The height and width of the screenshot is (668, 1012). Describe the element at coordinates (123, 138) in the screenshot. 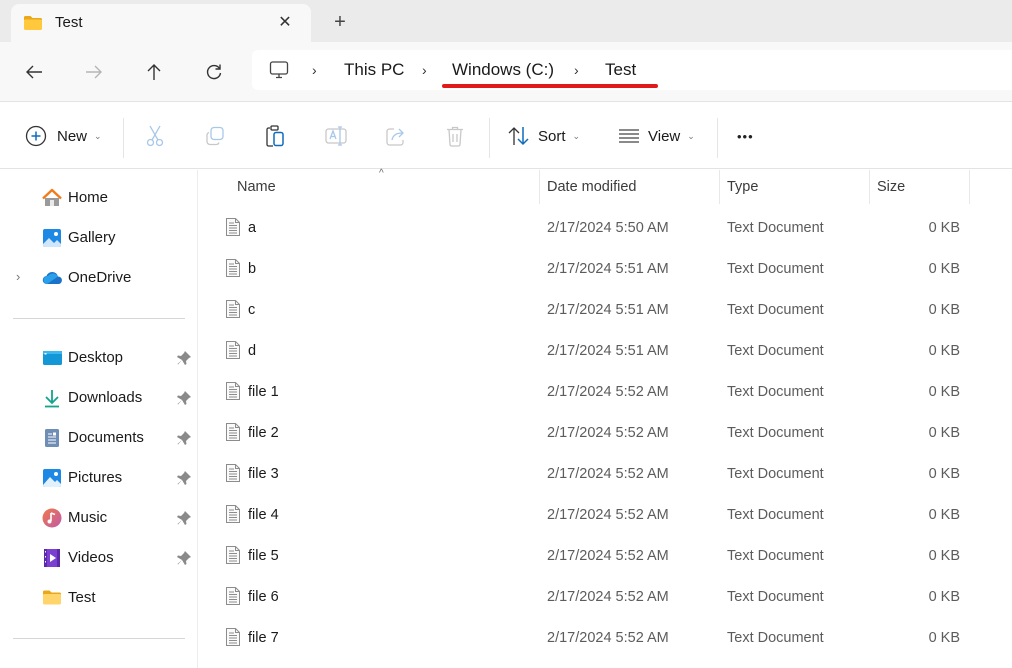

I see `divider` at that location.